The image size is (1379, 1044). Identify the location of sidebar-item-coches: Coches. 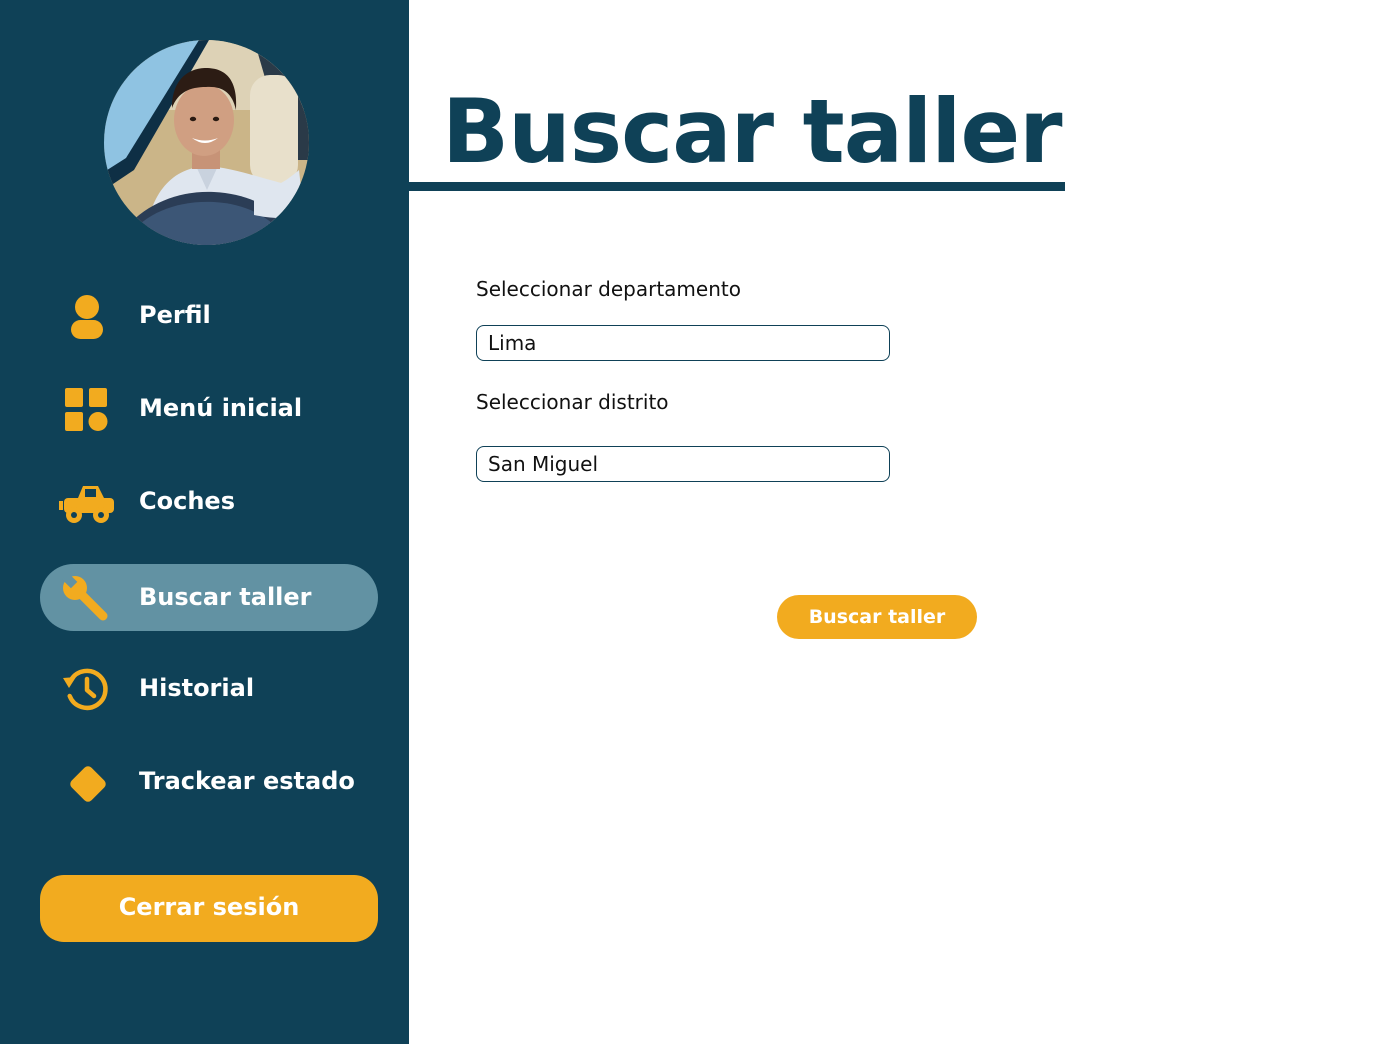
(209, 501).